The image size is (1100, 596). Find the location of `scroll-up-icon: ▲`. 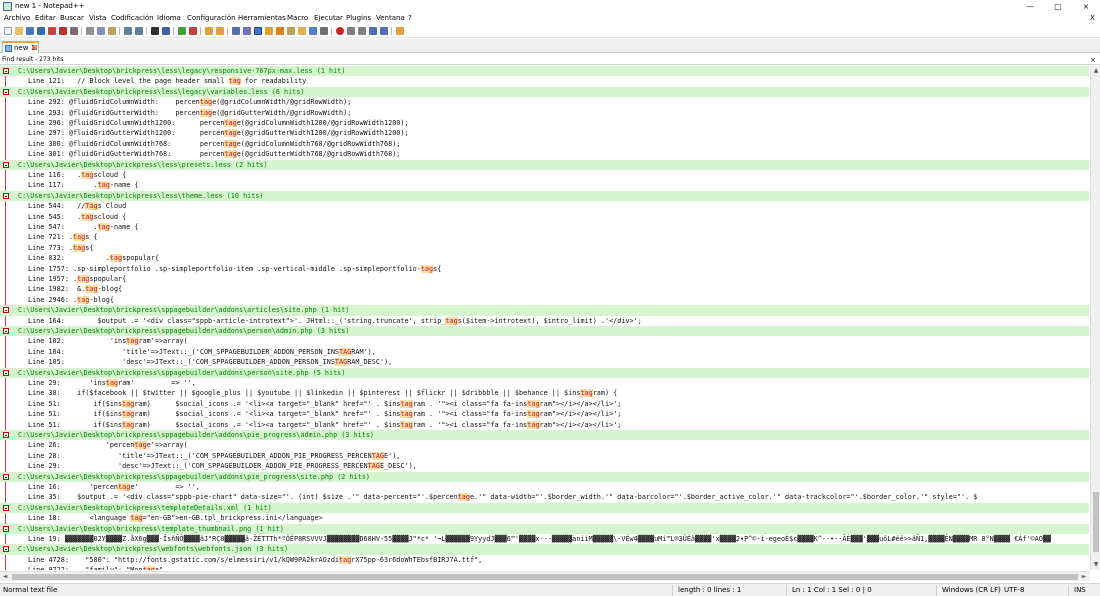

scroll-up-icon: ▲ is located at coordinates (1096, 71).